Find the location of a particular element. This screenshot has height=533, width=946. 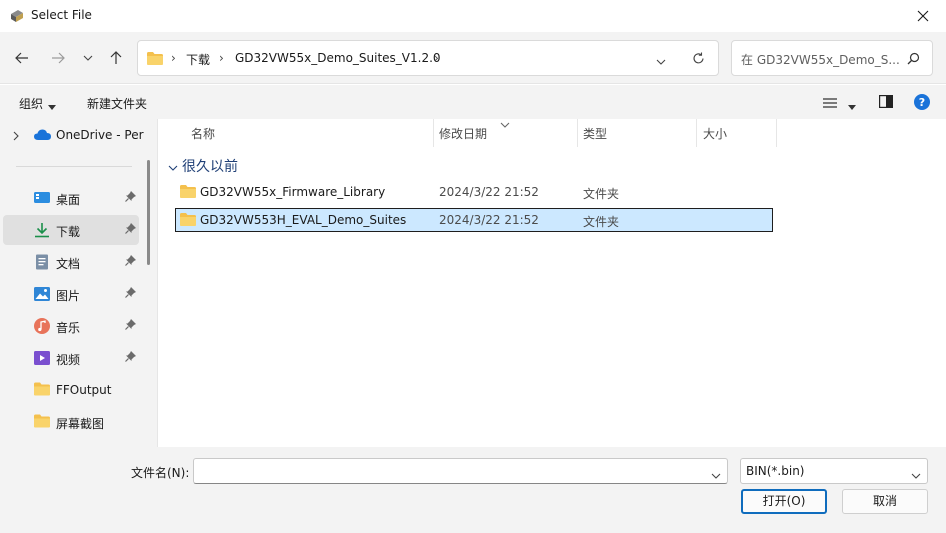

sidebar-item-label: 视频 is located at coordinates (68, 360).